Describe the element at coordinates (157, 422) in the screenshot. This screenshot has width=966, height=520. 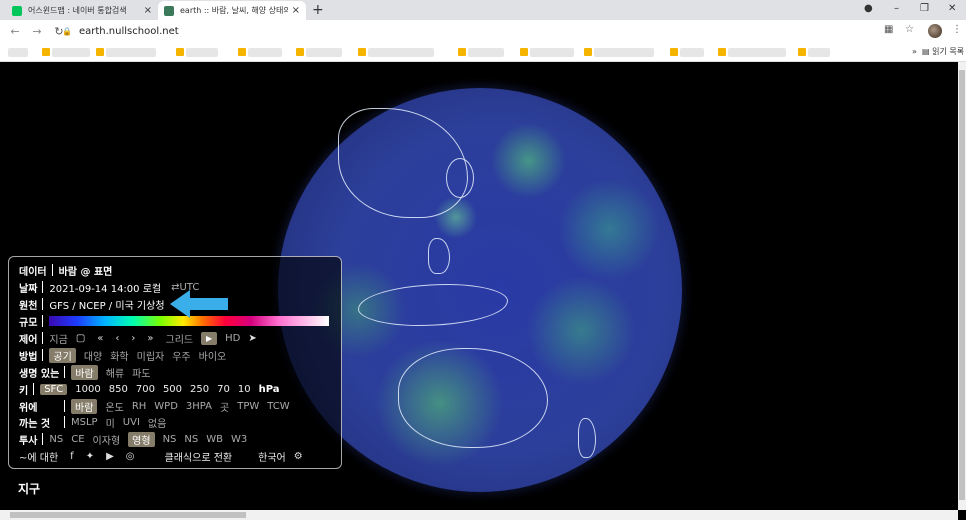
I see `overlay-none: 없음` at that location.